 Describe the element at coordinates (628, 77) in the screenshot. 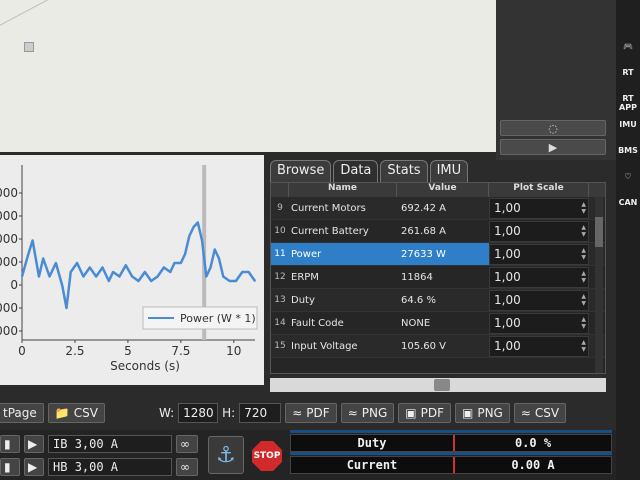

I see `toolbar-rt: RT` at that location.